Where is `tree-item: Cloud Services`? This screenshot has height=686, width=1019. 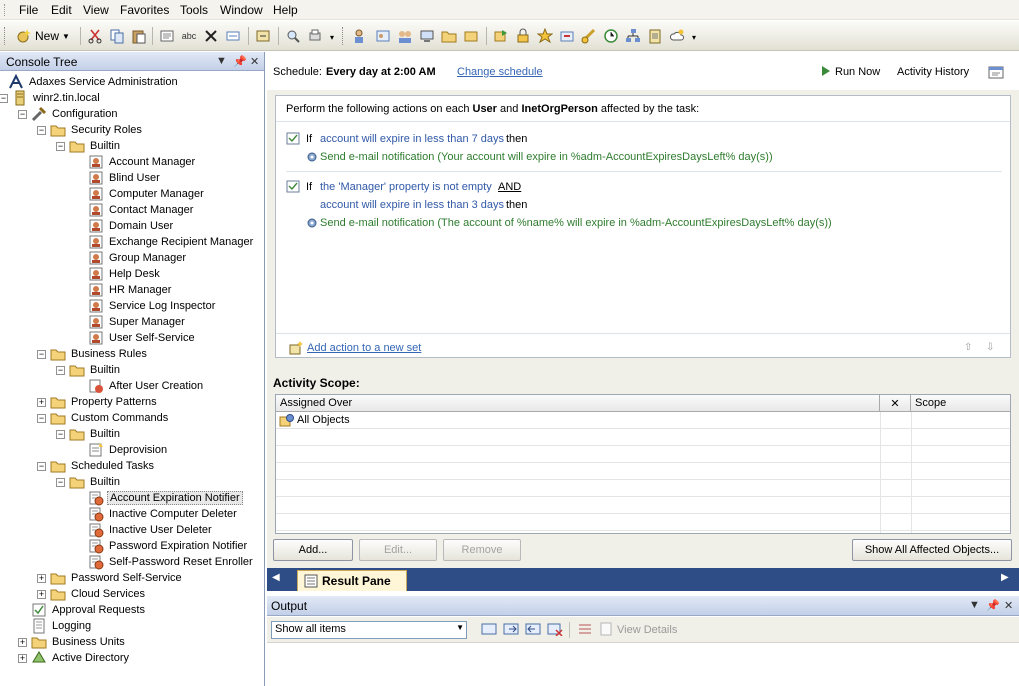
tree-item: Cloud Services is located at coordinates (98, 594).